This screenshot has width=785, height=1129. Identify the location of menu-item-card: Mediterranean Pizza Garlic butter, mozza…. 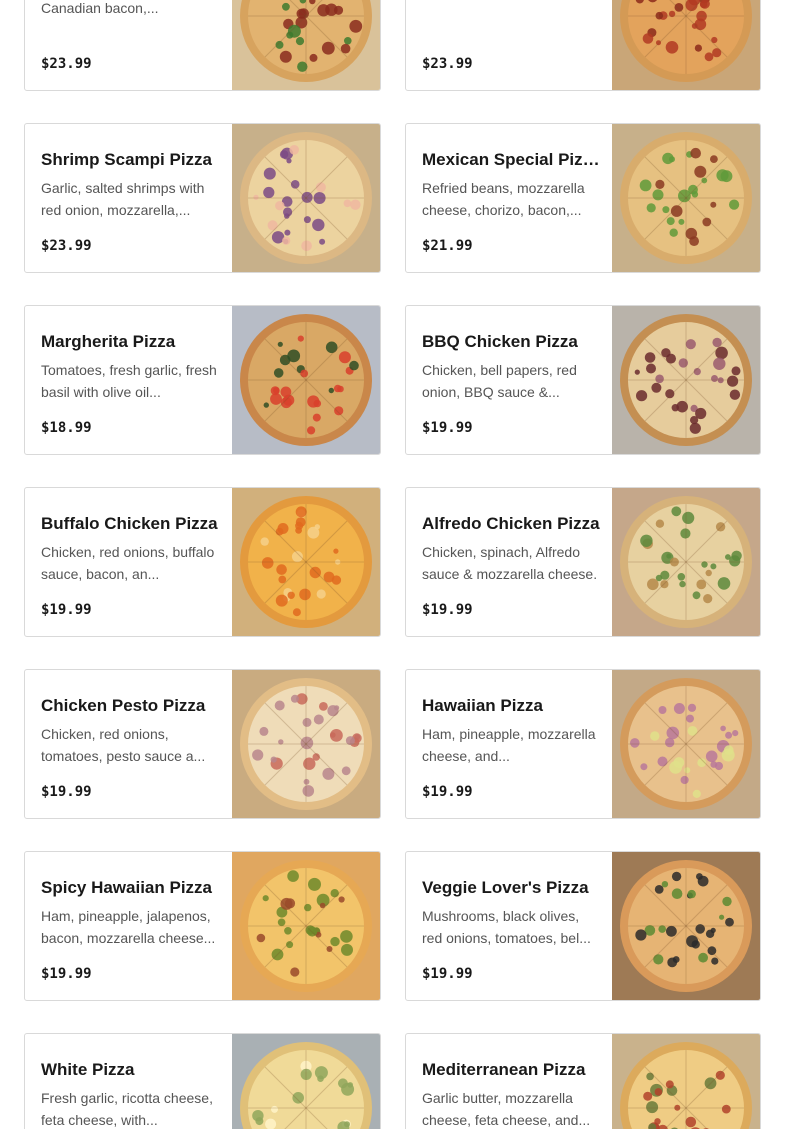
(583, 1081).